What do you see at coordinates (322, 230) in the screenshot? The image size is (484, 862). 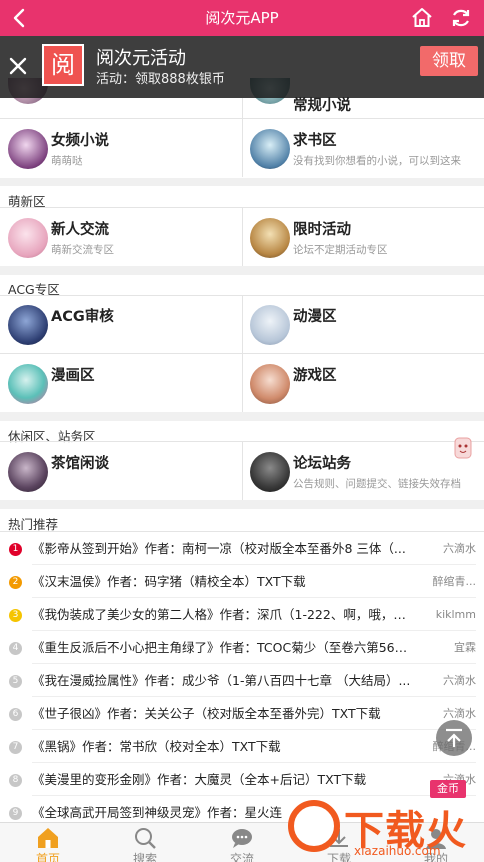 I see `forum-item-name: 限时活动` at bounding box center [322, 230].